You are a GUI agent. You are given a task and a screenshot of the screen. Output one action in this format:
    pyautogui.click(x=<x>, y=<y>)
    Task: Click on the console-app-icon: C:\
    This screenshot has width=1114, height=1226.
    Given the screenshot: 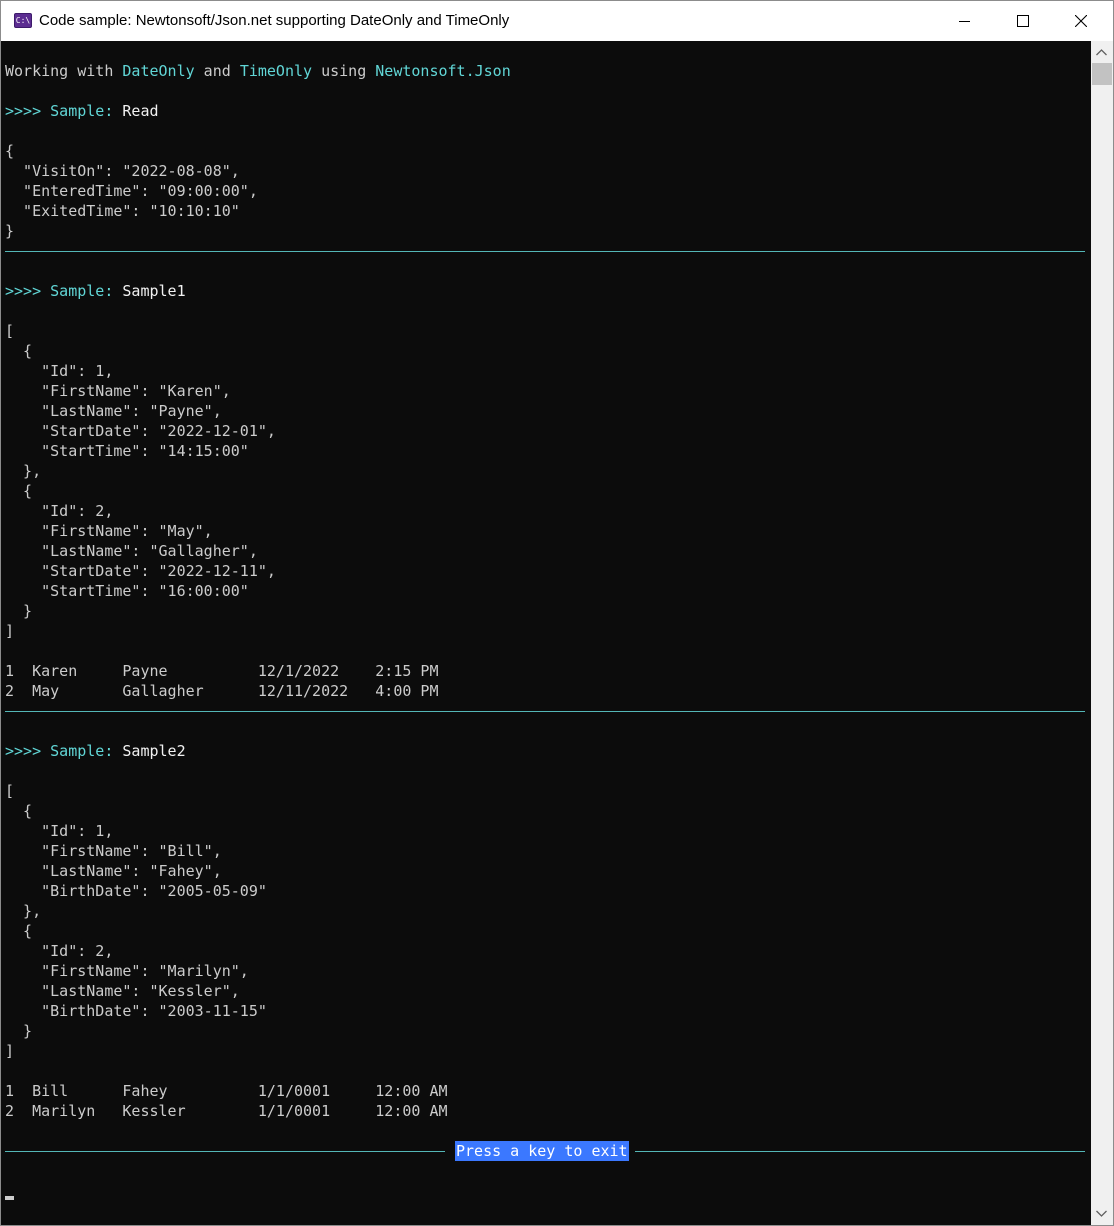 What is the action you would take?
    pyautogui.click(x=23, y=20)
    